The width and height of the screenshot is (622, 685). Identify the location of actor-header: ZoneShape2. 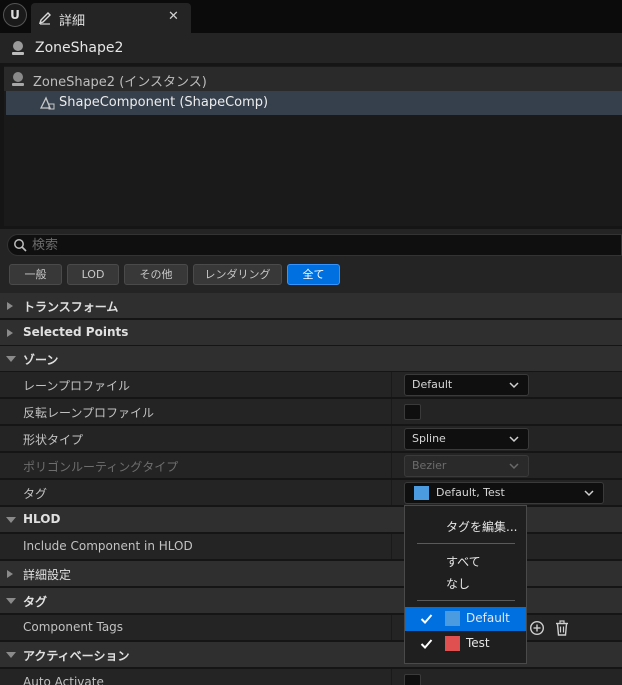
(311, 48).